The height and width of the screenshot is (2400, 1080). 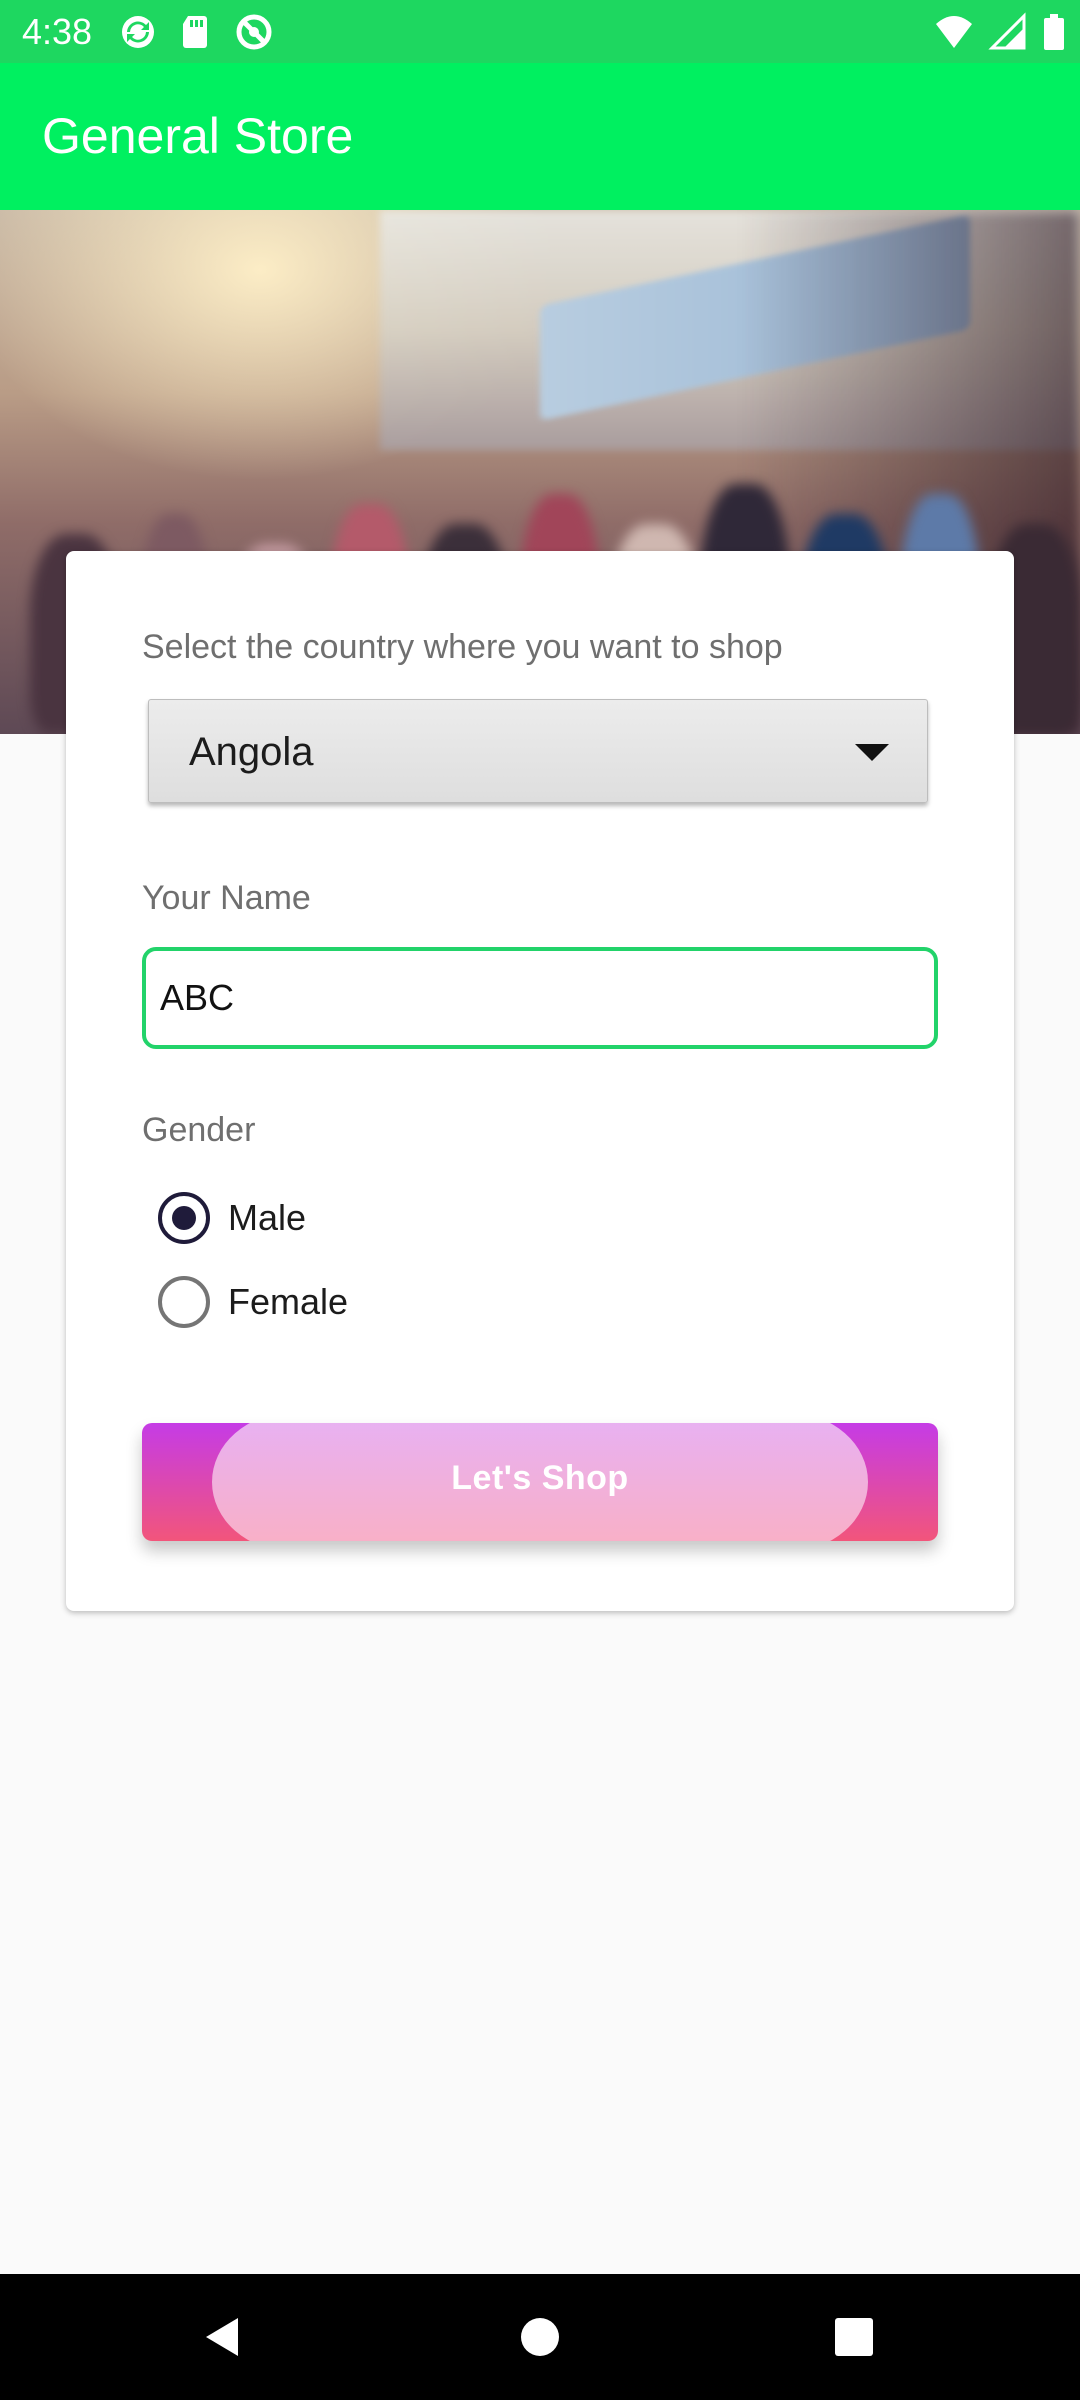 I want to click on radio-option-female: Female, so click(x=253, y=1302).